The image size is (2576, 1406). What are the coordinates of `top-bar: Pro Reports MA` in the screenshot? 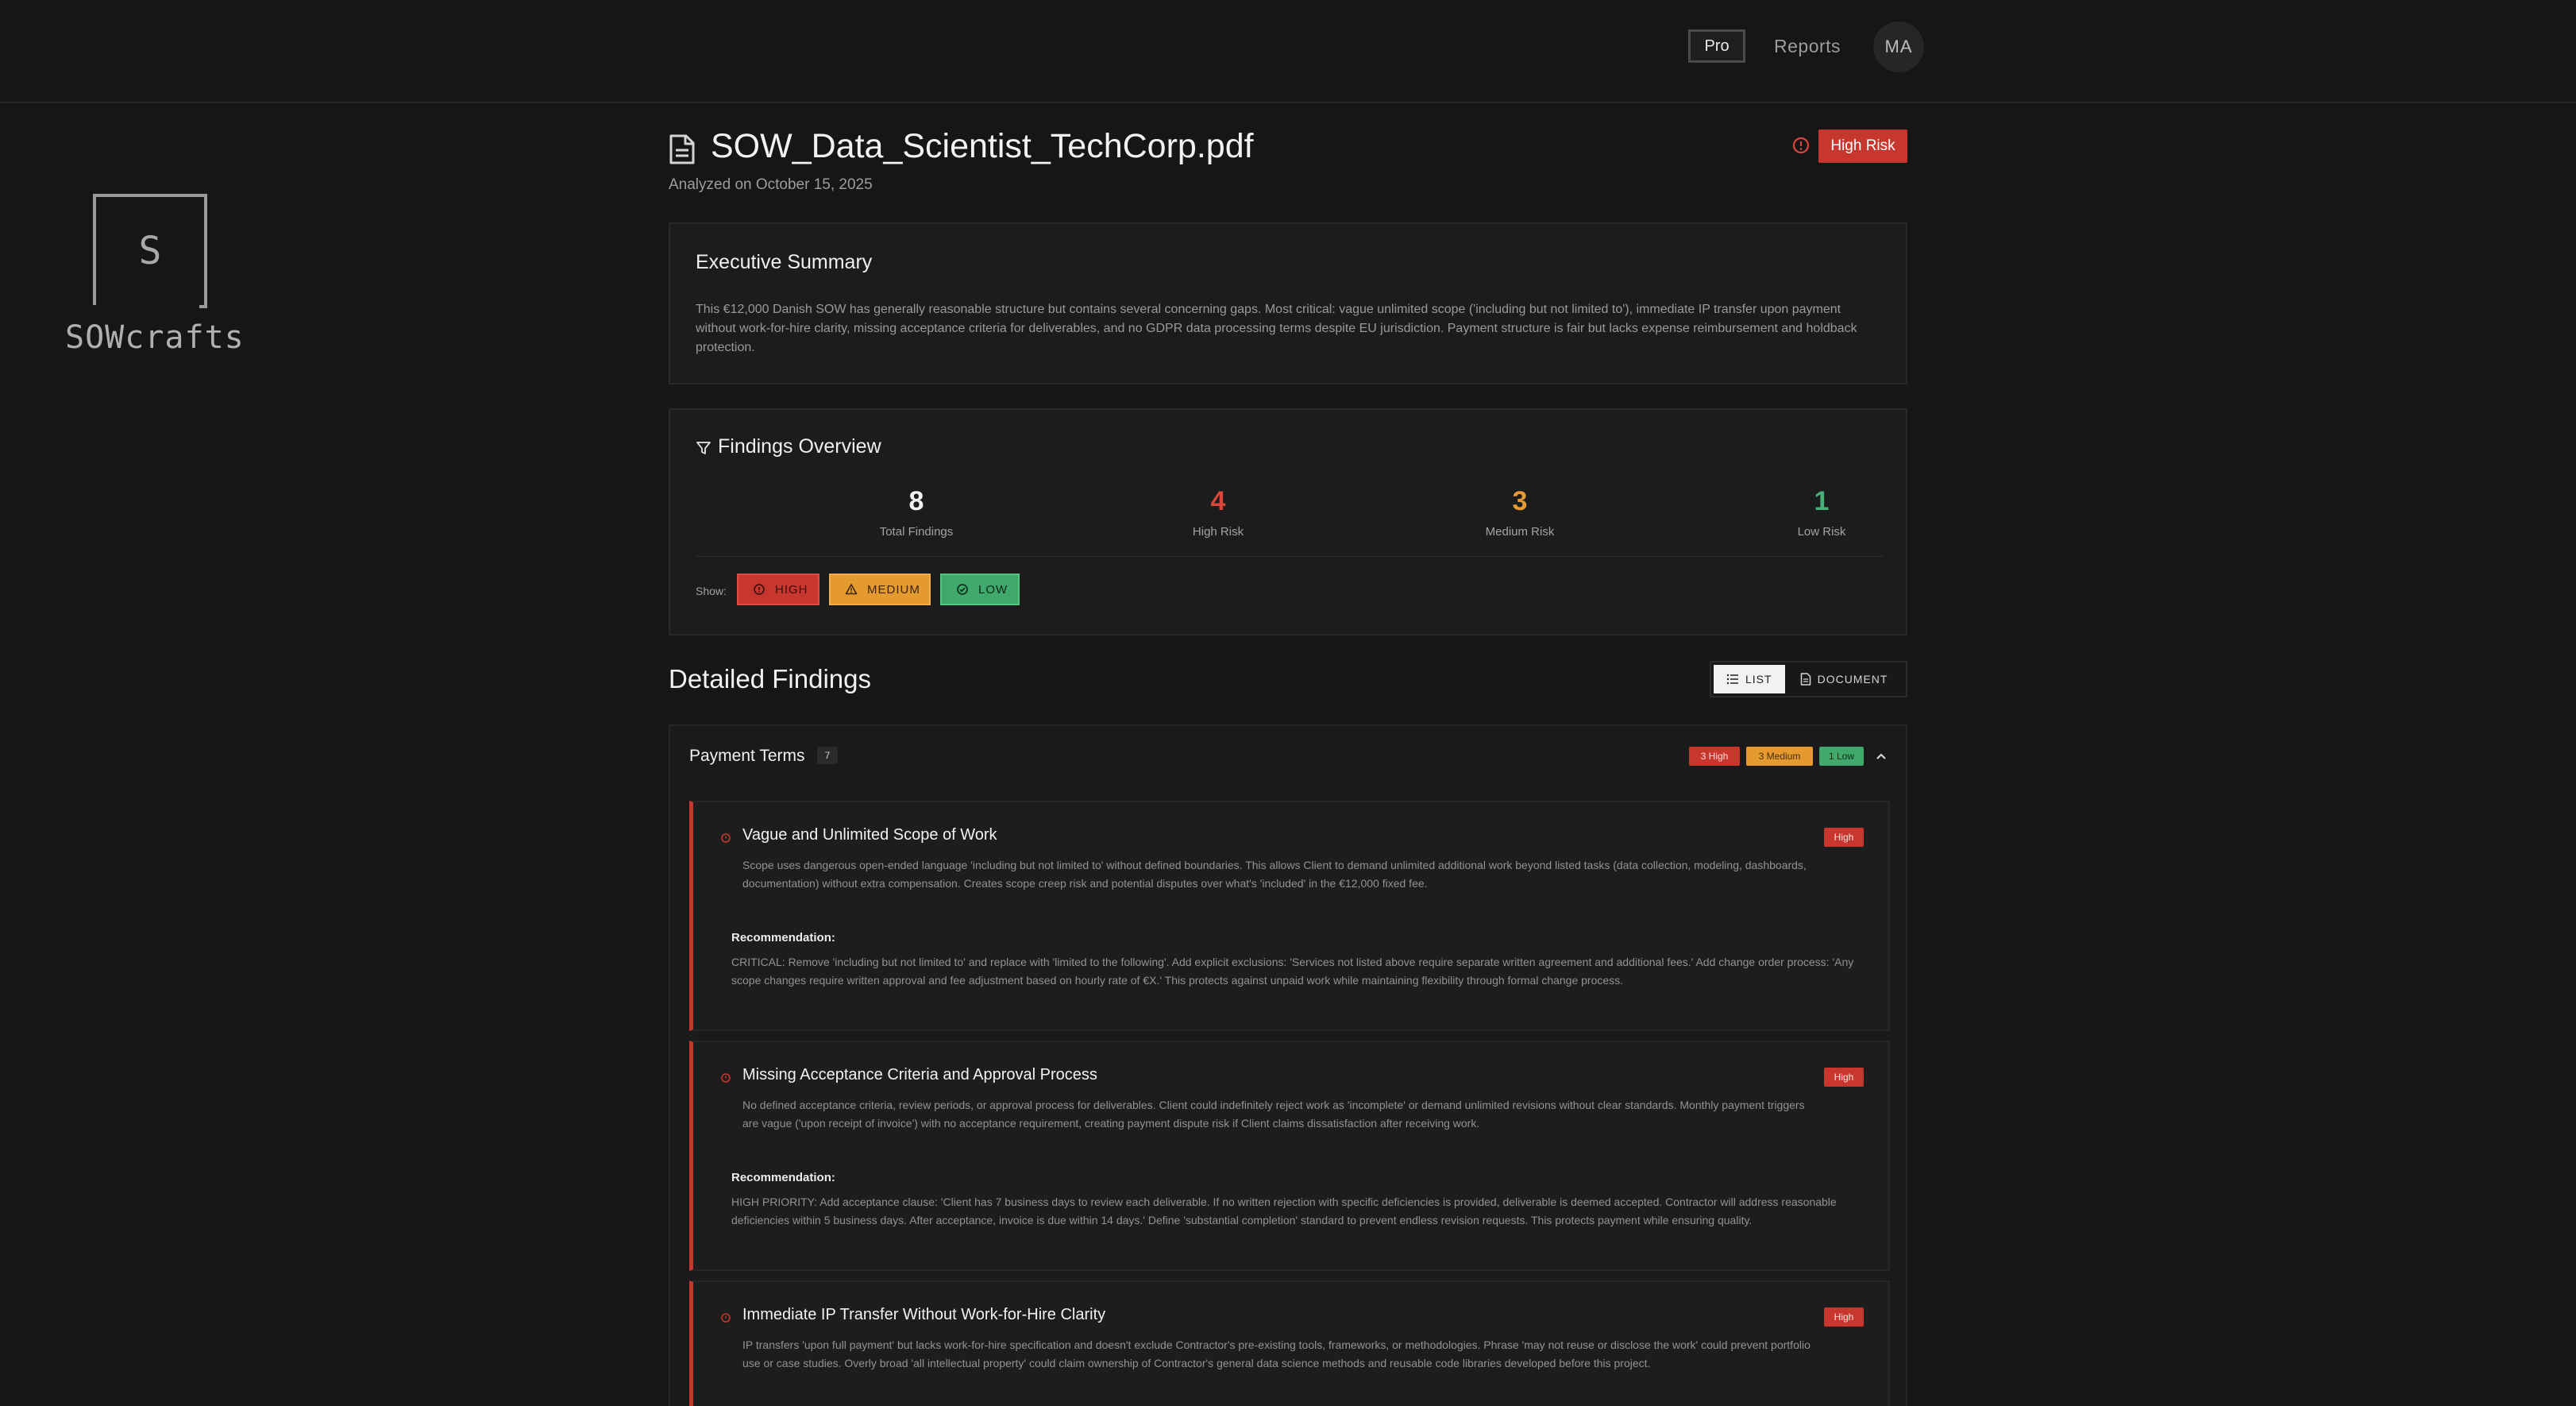 It's located at (1288, 51).